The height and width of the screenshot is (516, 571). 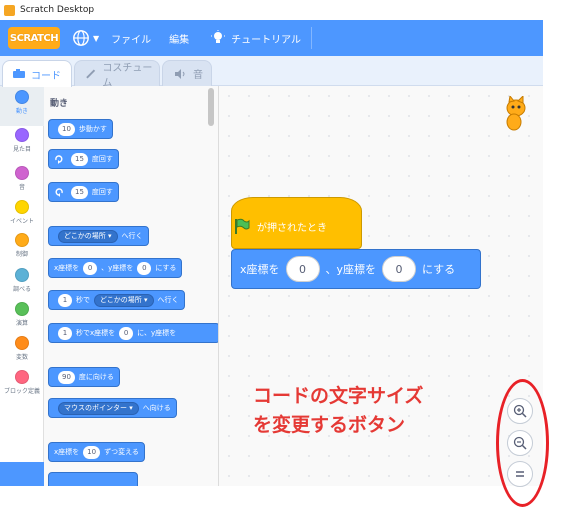 What do you see at coordinates (22, 474) in the screenshot?
I see `add-extension-button` at bounding box center [22, 474].